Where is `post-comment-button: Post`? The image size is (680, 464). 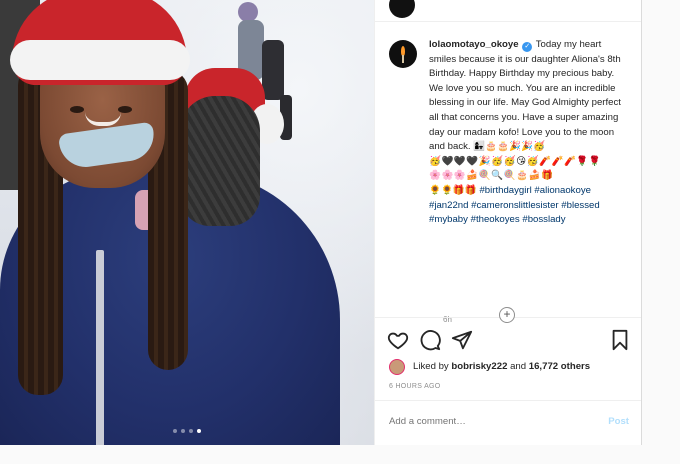 post-comment-button: Post is located at coordinates (618, 421).